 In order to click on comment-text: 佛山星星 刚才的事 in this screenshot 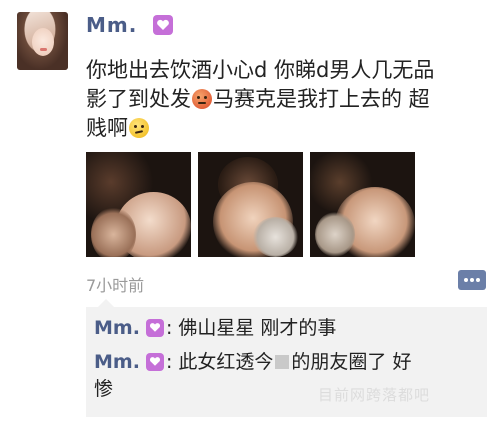, I will do `click(257, 328)`.